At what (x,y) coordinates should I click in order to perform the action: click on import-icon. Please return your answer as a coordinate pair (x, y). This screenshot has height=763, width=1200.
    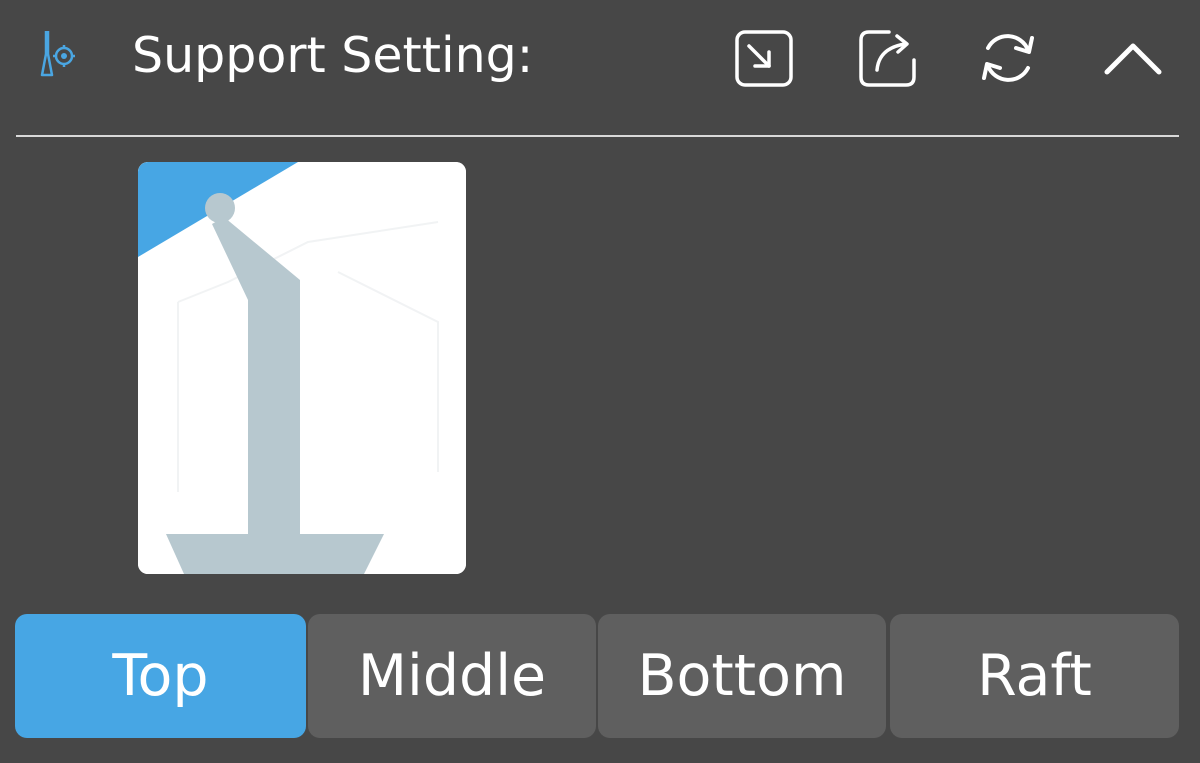
    Looking at the image, I should click on (763, 58).